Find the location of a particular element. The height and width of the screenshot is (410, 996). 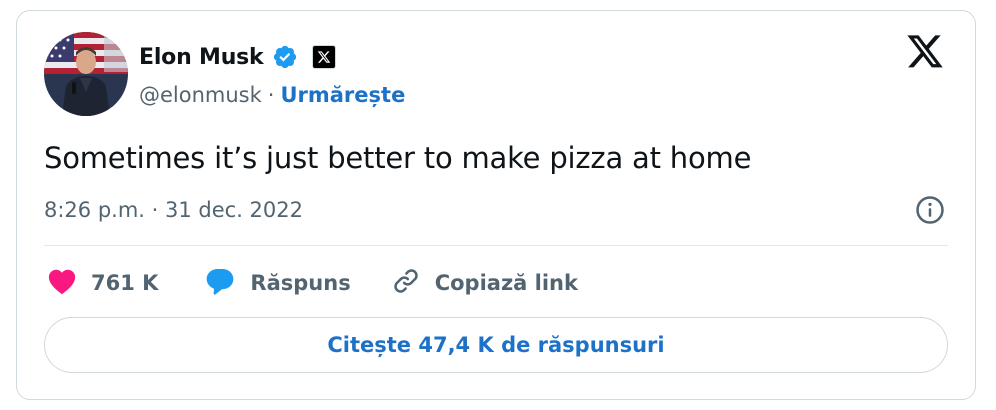

reply-button: Răspuns is located at coordinates (277, 283).